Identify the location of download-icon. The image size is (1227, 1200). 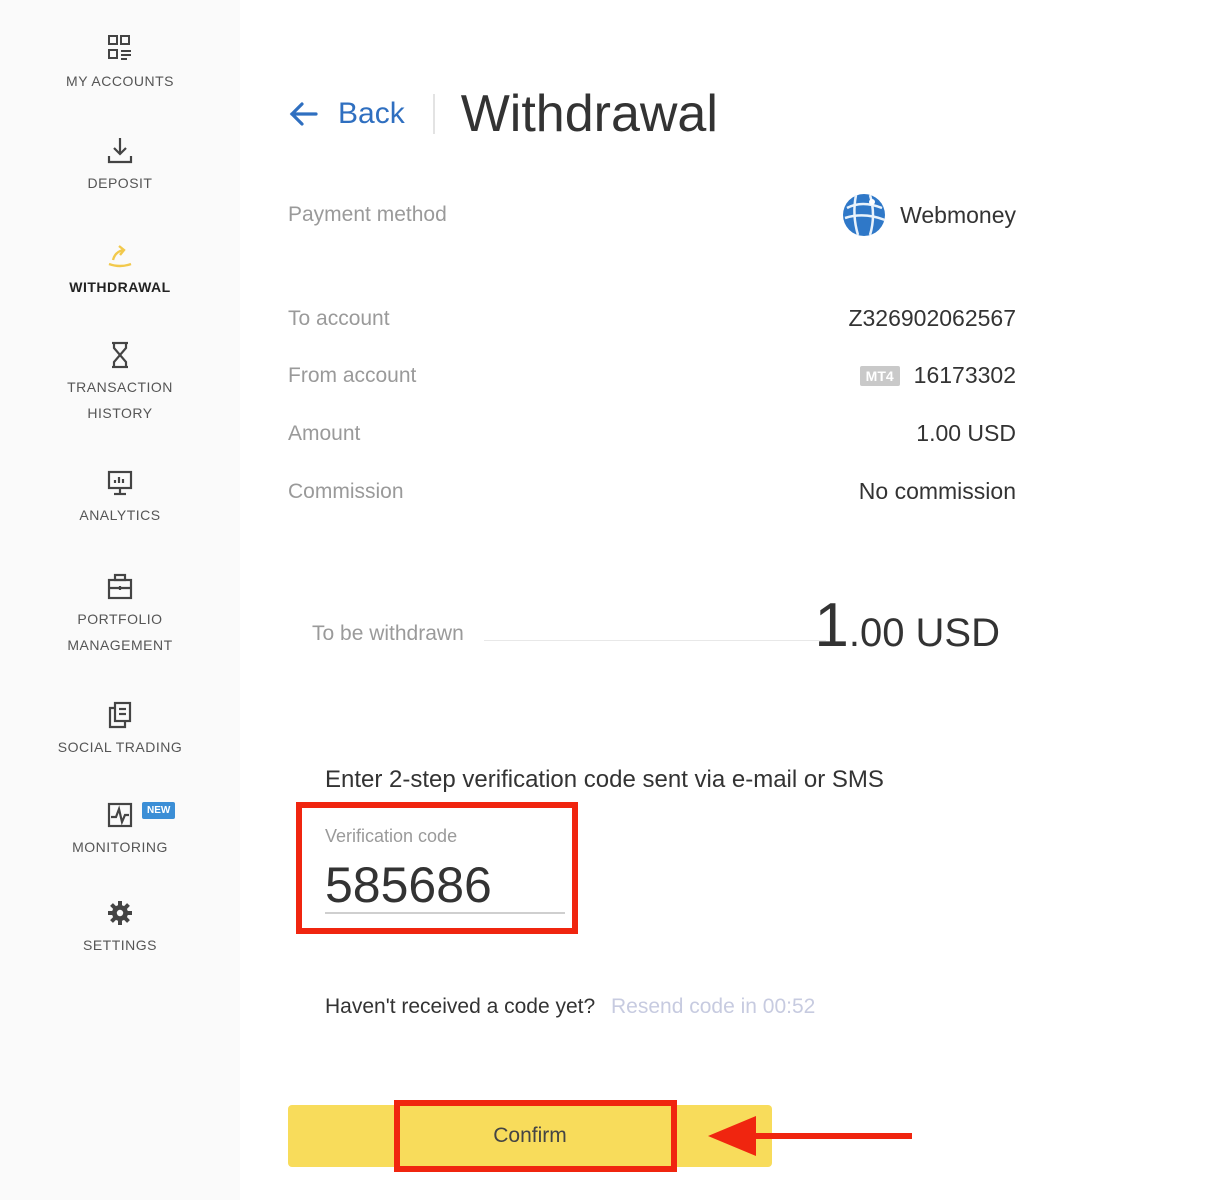
(120, 153).